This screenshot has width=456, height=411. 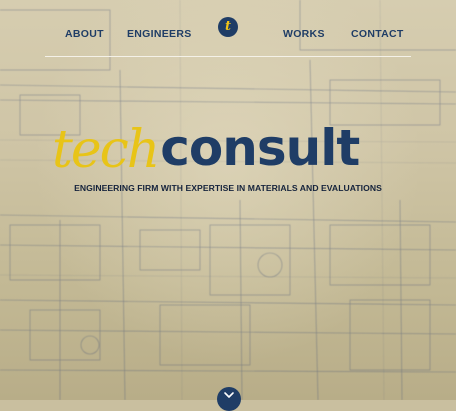 I want to click on logo-letter: t, so click(x=227, y=26).